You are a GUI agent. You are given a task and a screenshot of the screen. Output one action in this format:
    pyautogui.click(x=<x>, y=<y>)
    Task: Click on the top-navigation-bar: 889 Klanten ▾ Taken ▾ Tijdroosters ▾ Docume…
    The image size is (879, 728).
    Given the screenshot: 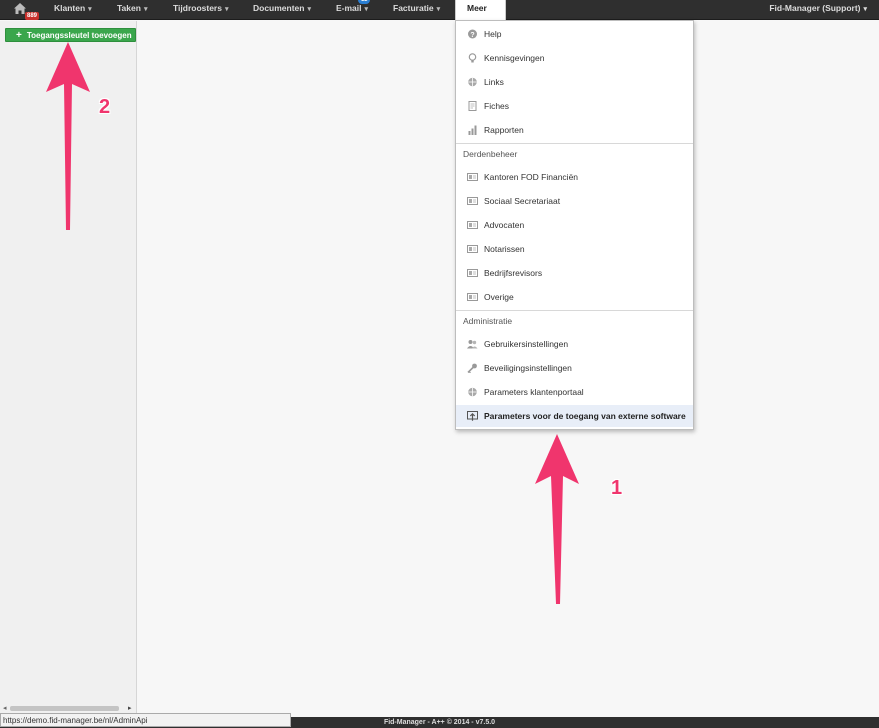 What is the action you would take?
    pyautogui.click(x=439, y=10)
    